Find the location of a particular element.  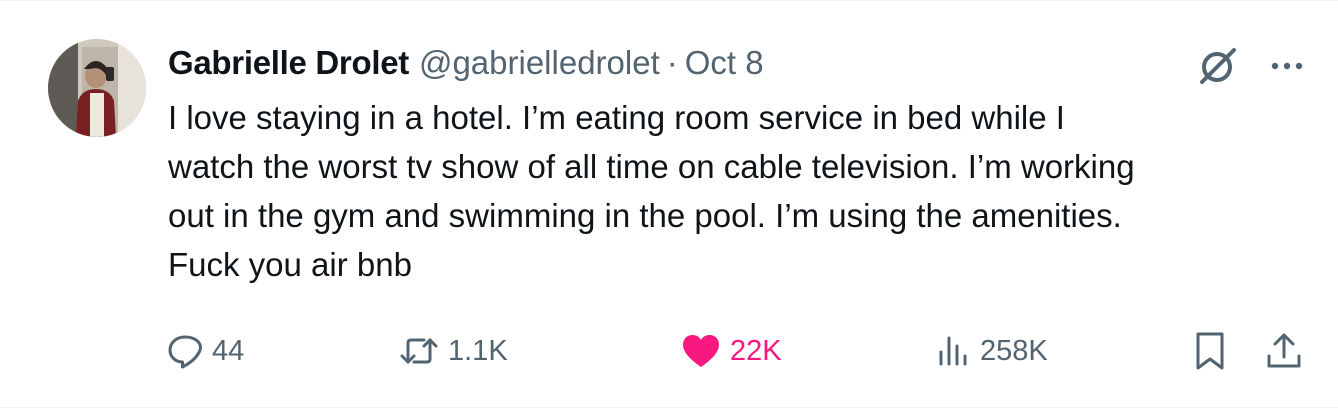

repost-icon is located at coordinates (419, 351).